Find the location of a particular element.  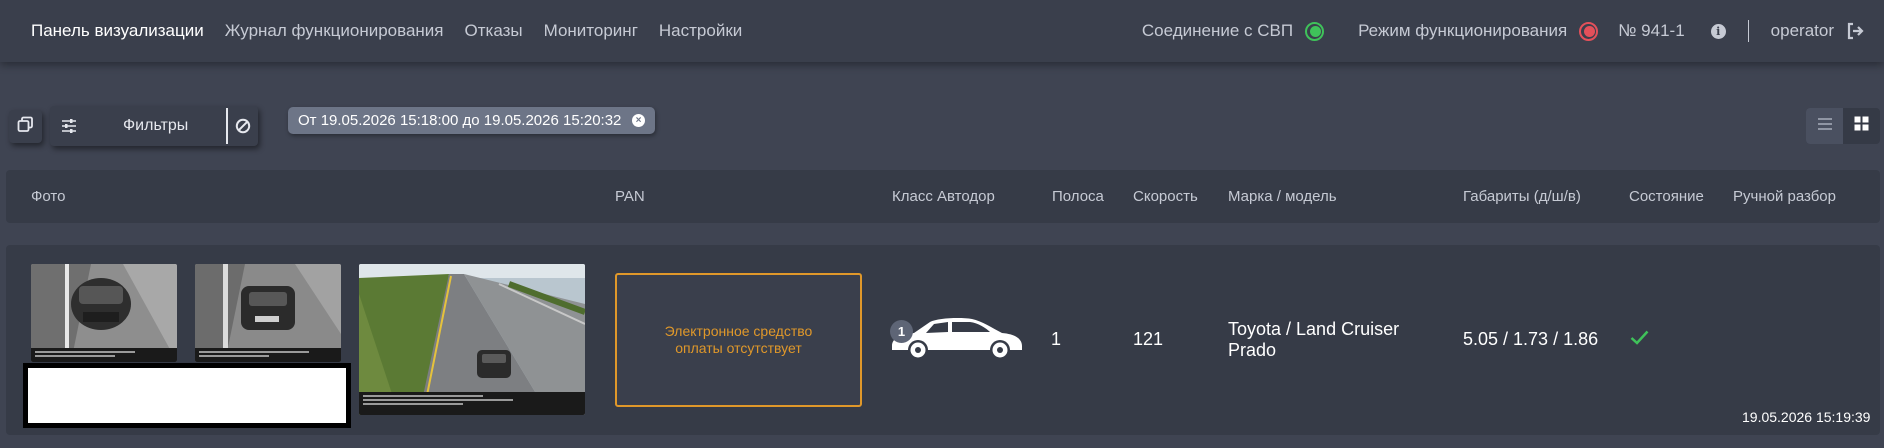

redacted-area is located at coordinates (187, 395).